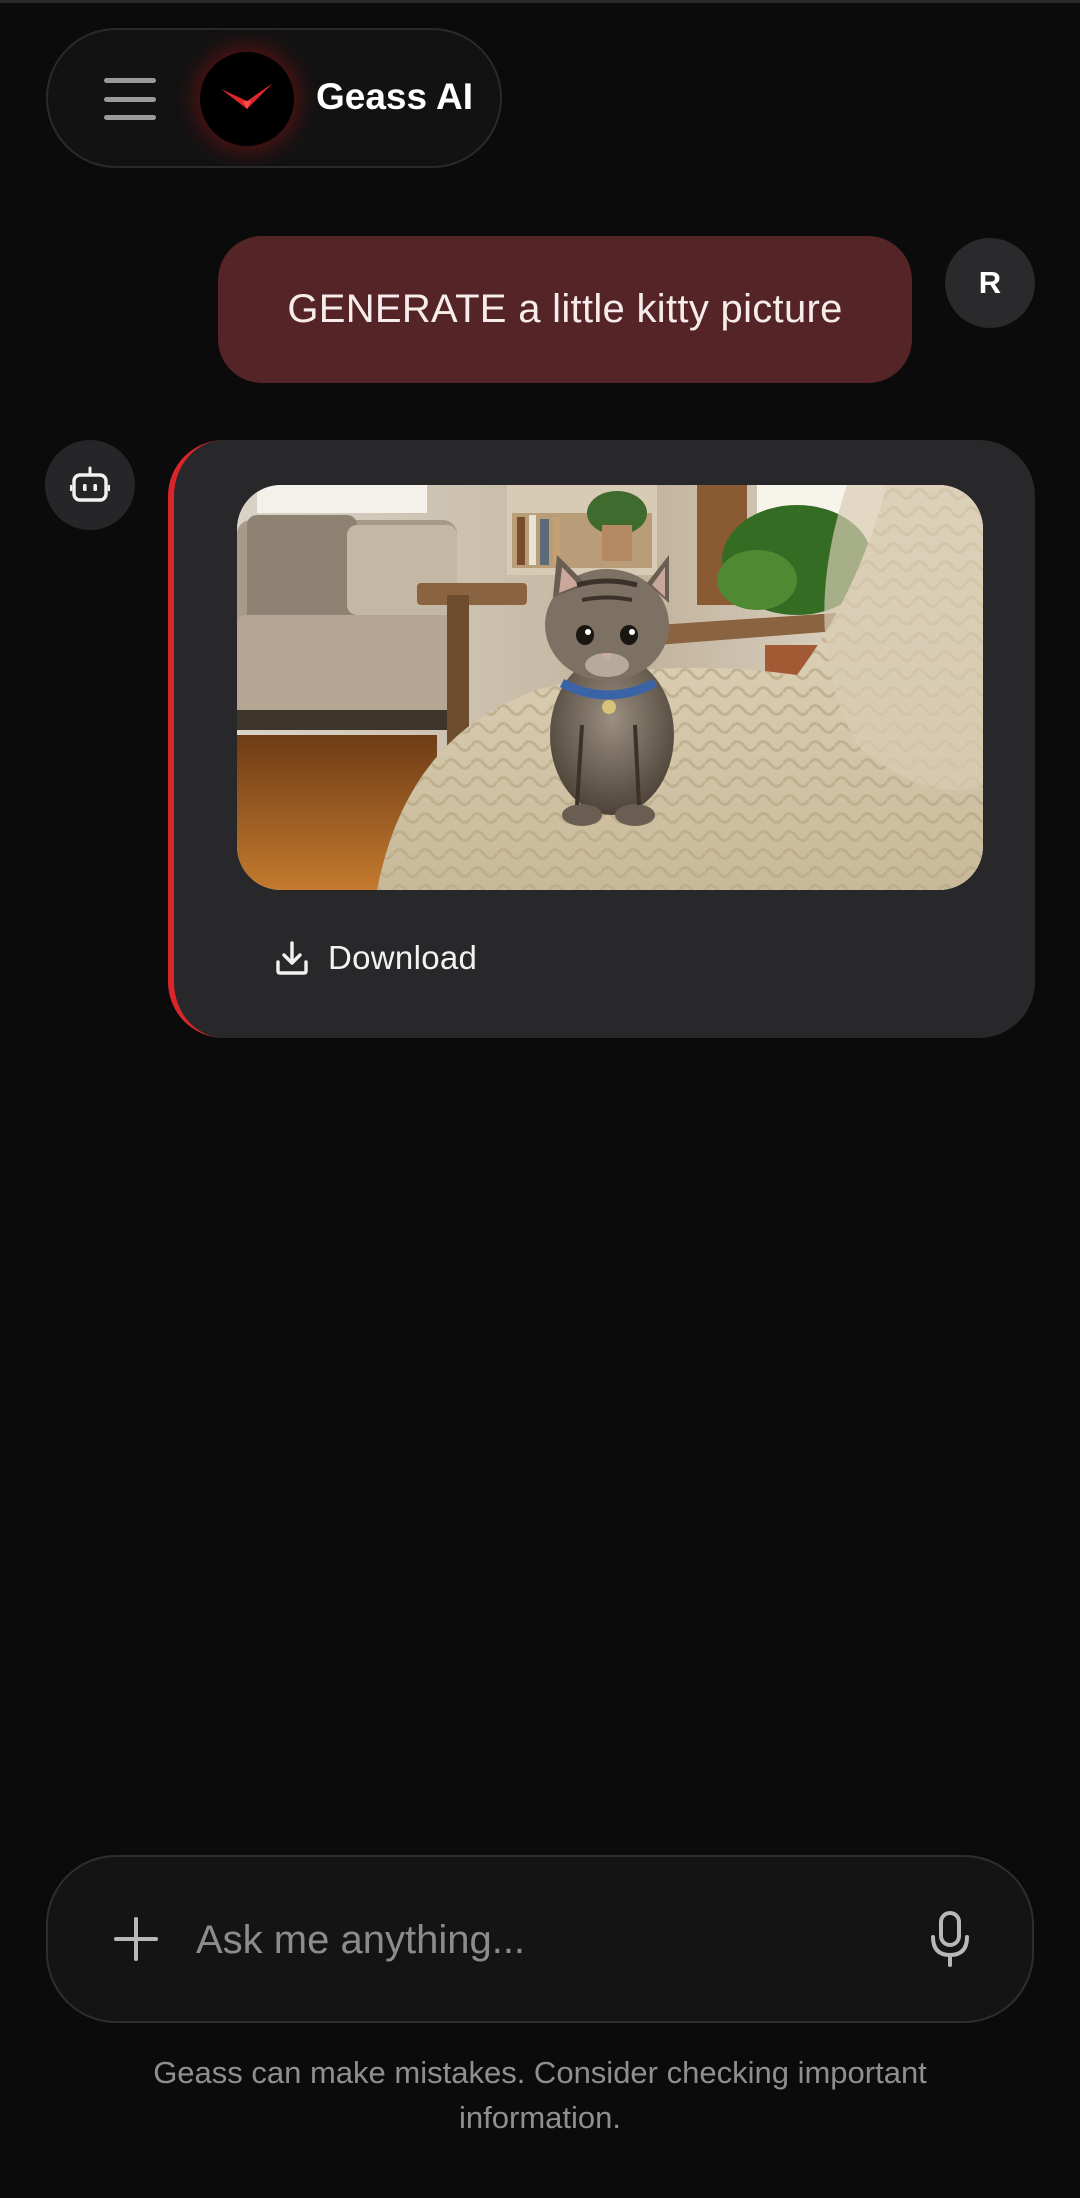 This screenshot has width=1080, height=2198. I want to click on download-icon, so click(292, 958).